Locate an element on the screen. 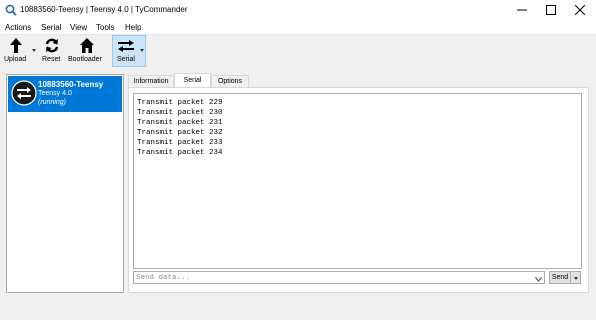  serial-output-line: Transmit packet 230 is located at coordinates (180, 113).